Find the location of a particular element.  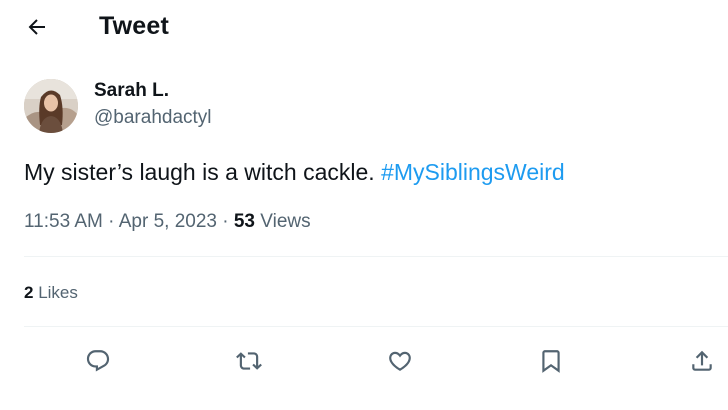

tweet-time: 11:53 AM is located at coordinates (63, 221).